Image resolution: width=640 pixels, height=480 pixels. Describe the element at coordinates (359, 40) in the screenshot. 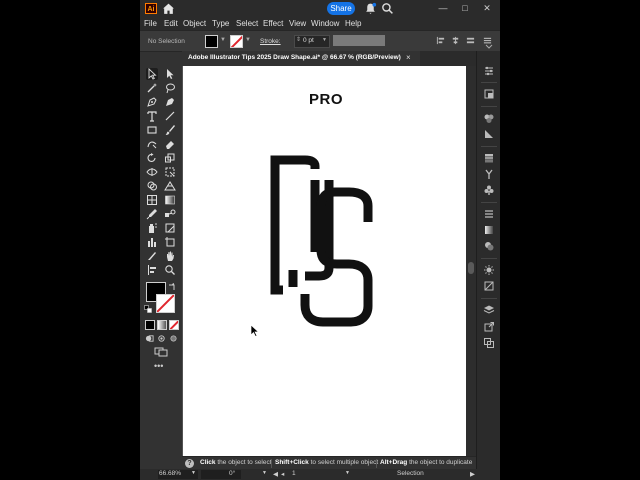

I see `variable-width-profile` at that location.